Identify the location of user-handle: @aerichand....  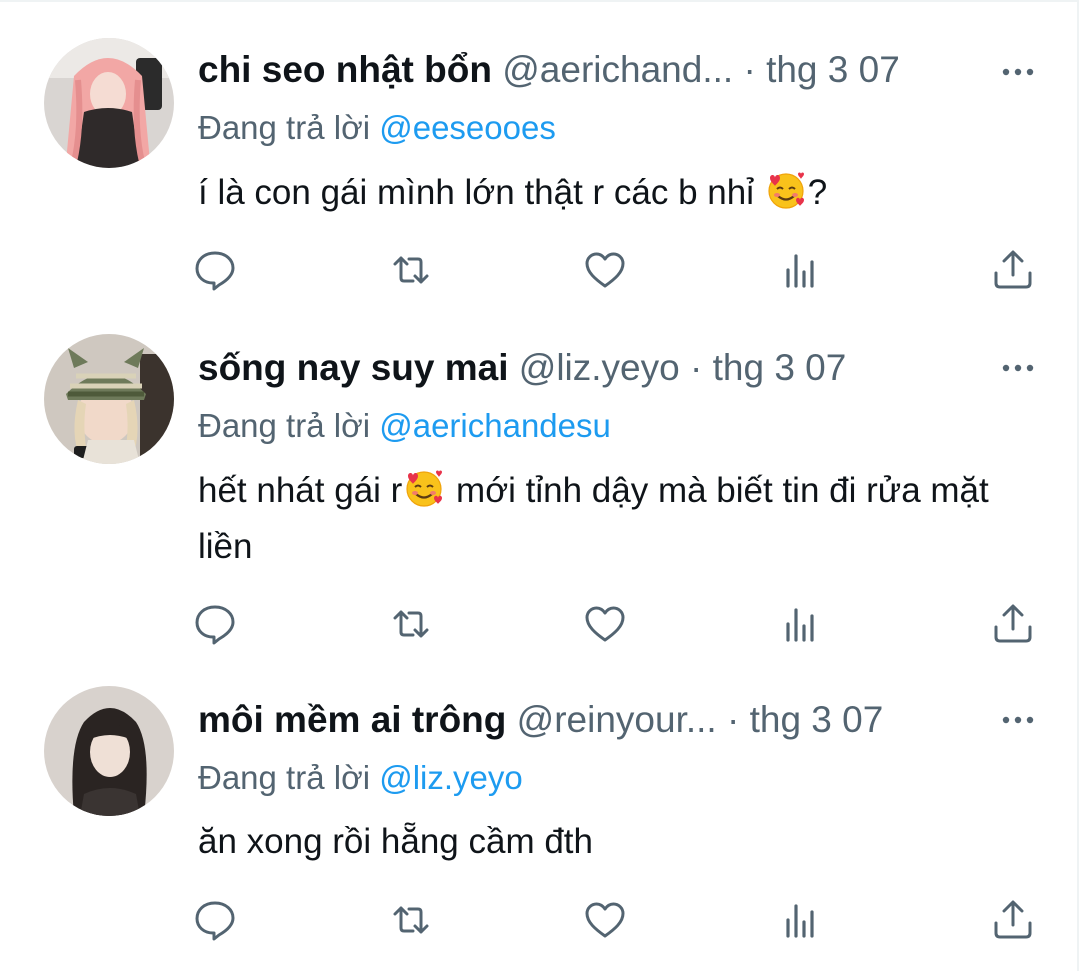
(617, 69).